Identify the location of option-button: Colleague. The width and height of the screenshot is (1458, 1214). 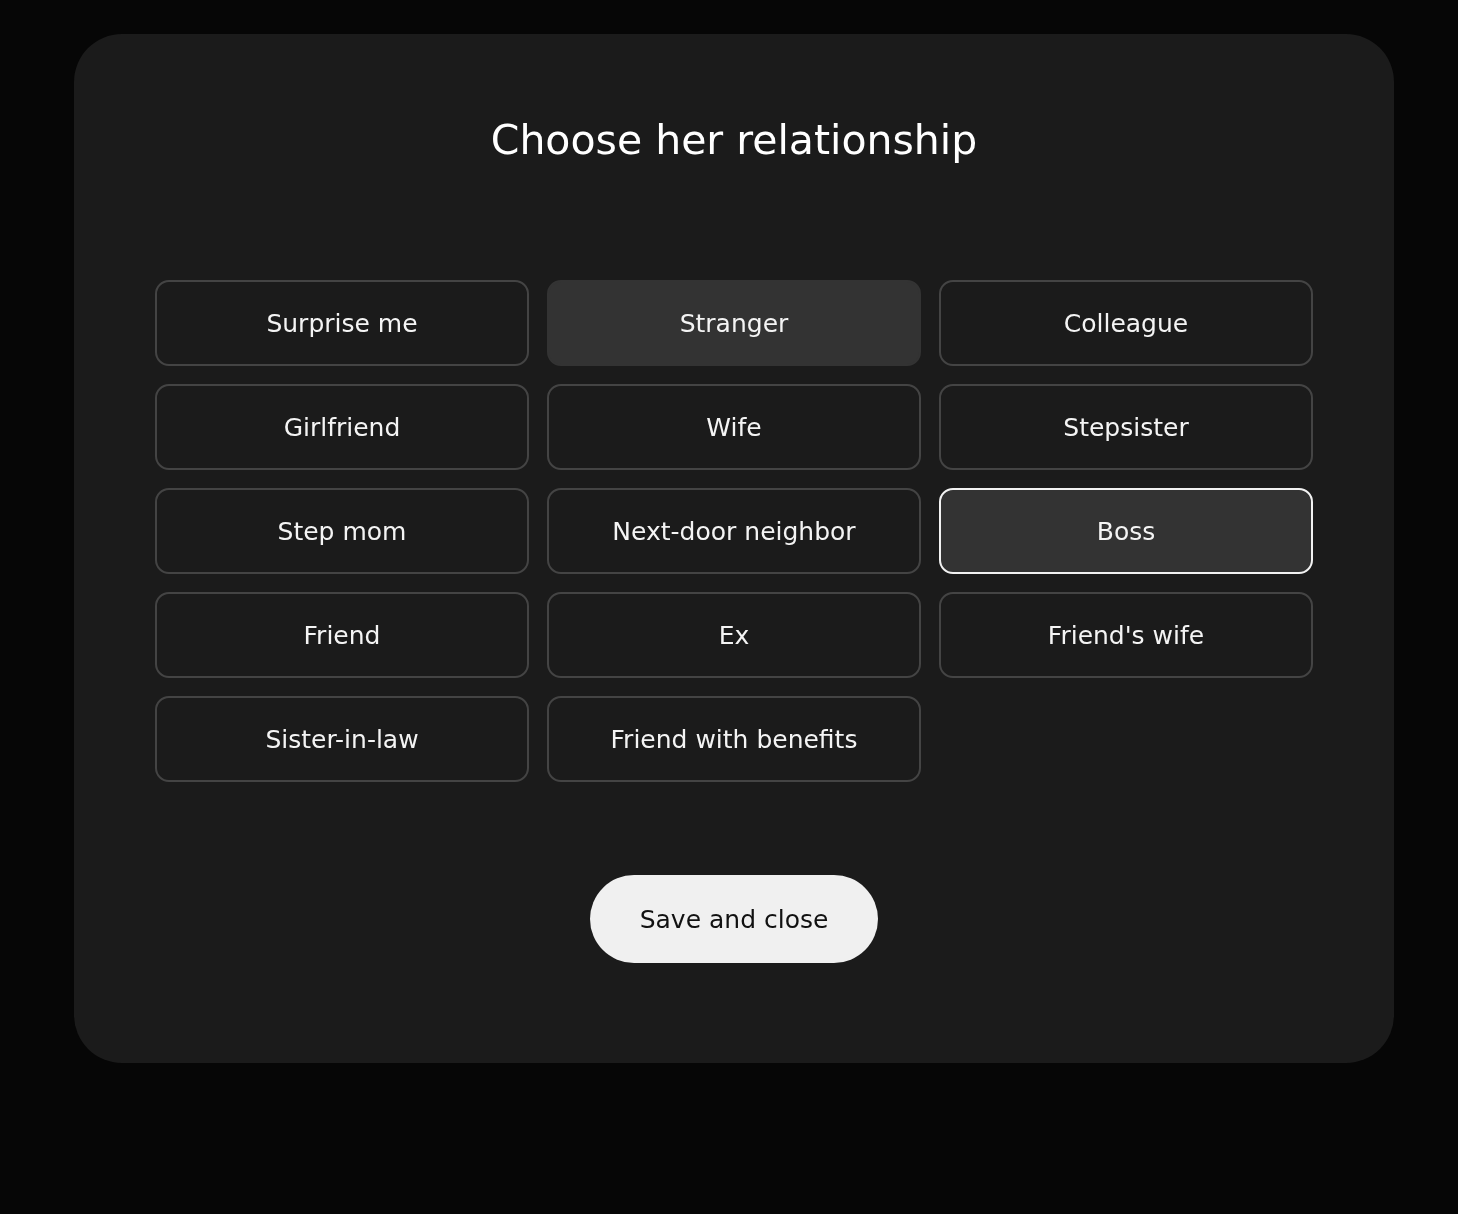
(1126, 323).